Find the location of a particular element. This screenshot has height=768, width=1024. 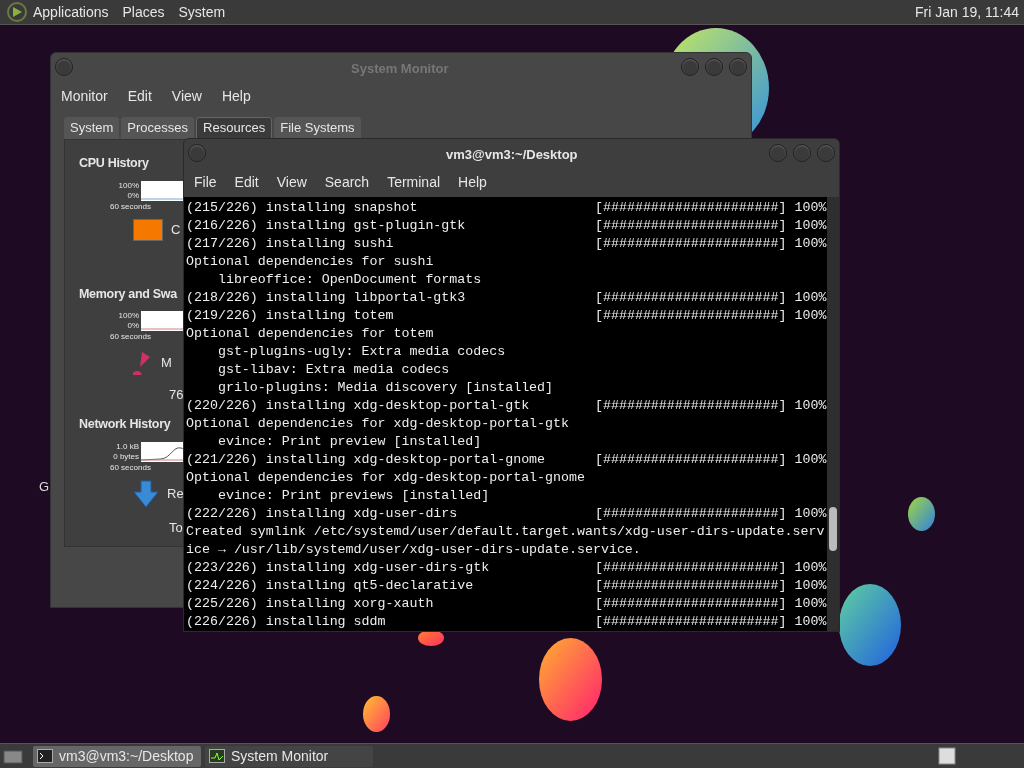

terminal-line: Optional dependencies for totem is located at coordinates (310, 333).